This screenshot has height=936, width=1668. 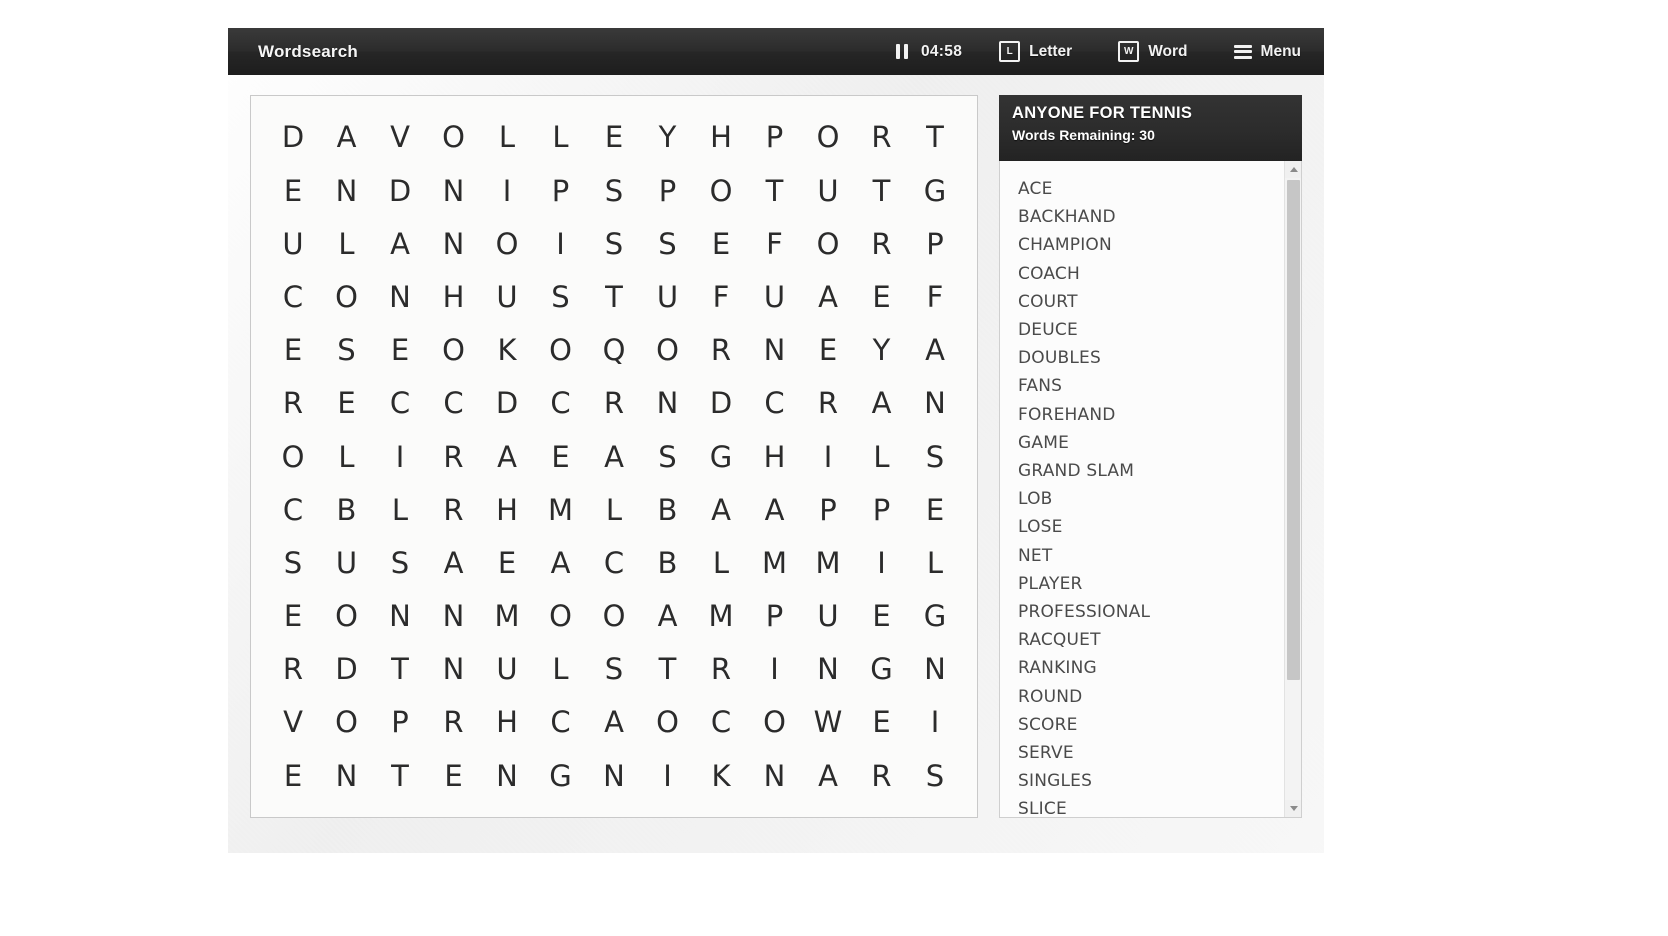 What do you see at coordinates (1267, 51) in the screenshot?
I see `menu-button: Menu` at bounding box center [1267, 51].